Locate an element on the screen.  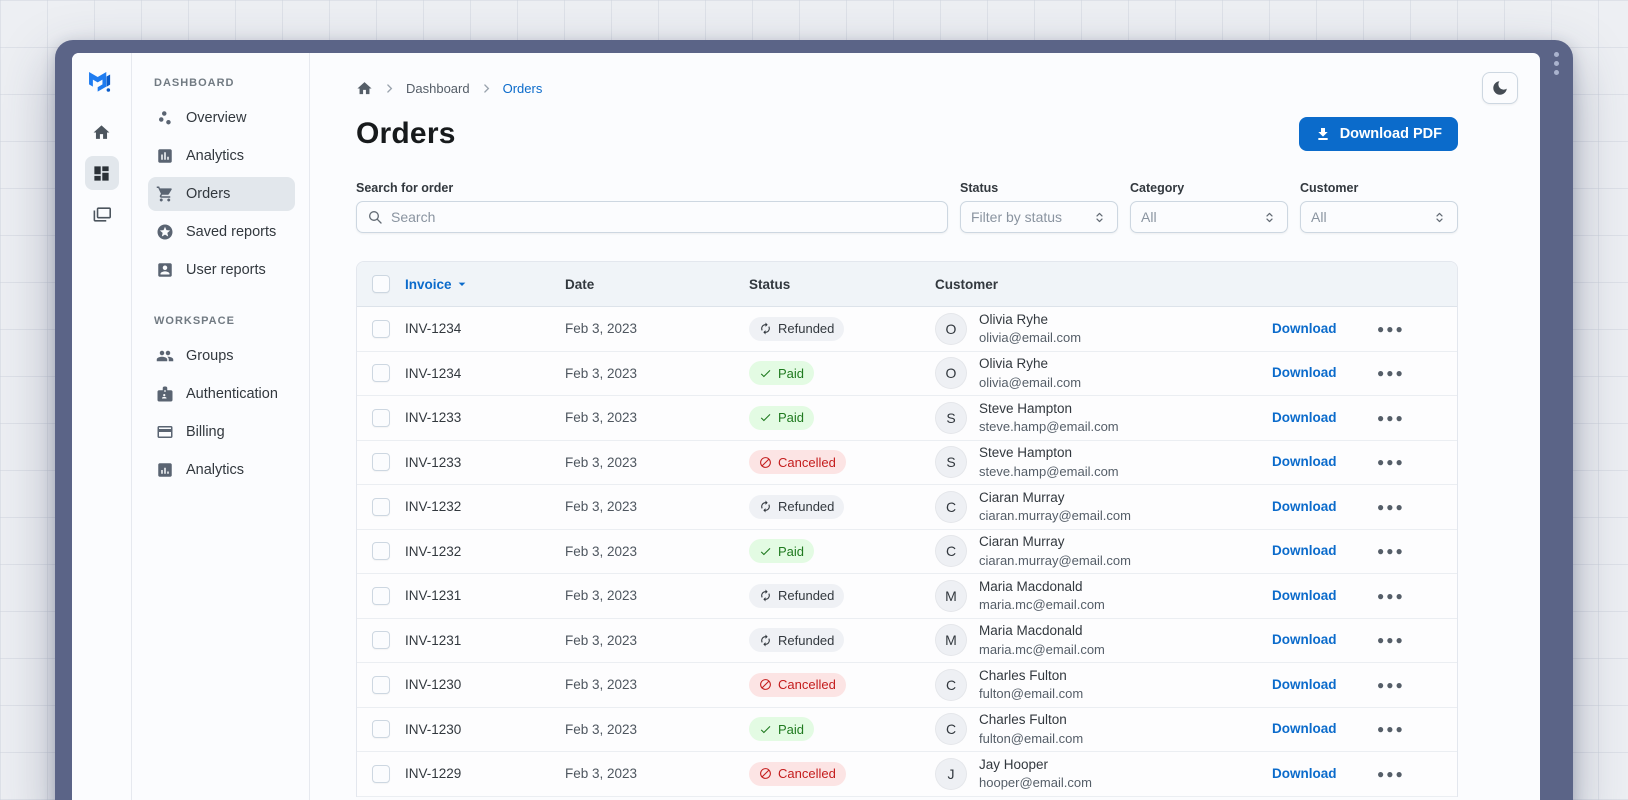
sidebar-item-analytics-workspace: Analytics is located at coordinates (221, 470).